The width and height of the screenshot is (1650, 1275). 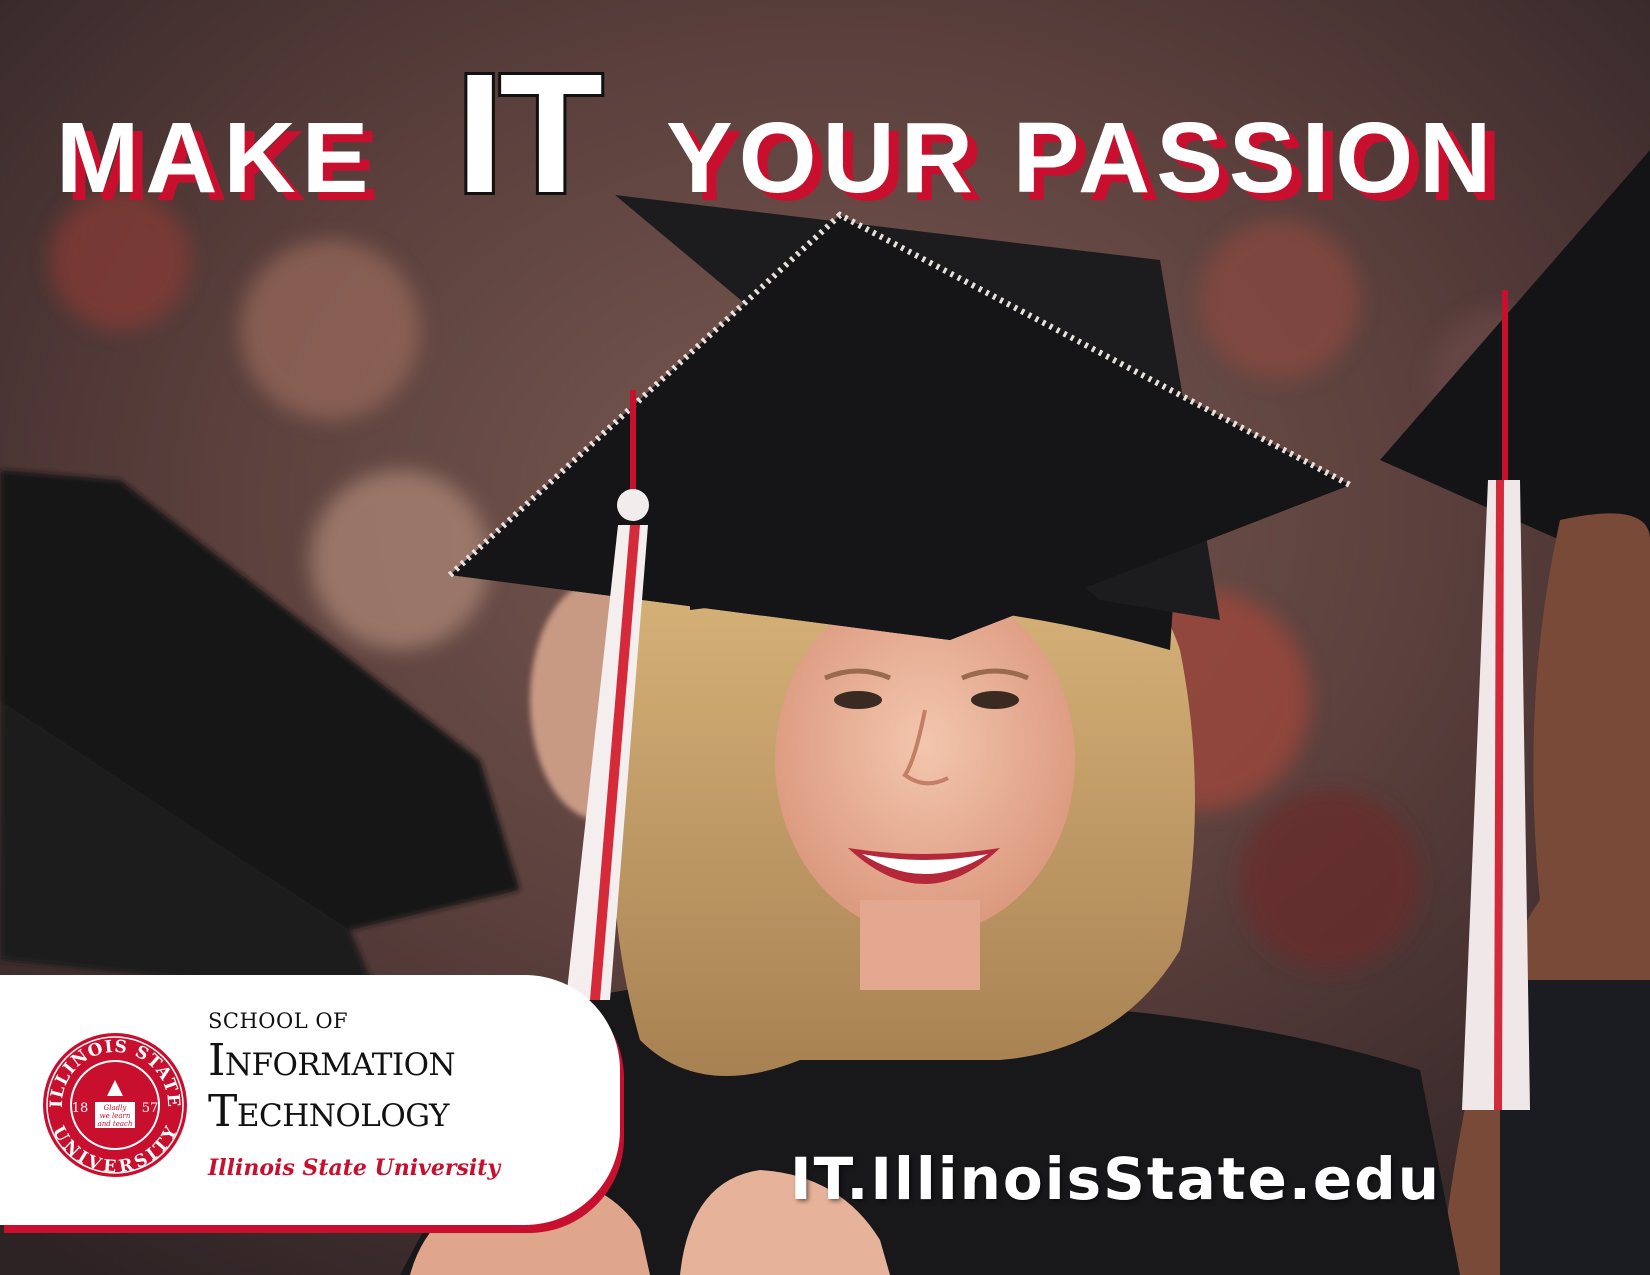 What do you see at coordinates (332, 1060) in the screenshot?
I see `logo-information: Information` at bounding box center [332, 1060].